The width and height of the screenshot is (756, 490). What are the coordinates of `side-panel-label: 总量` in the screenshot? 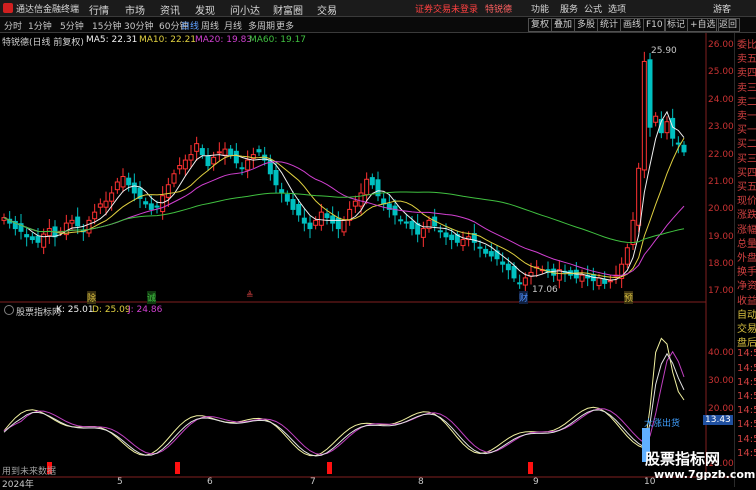 It's located at (746, 244).